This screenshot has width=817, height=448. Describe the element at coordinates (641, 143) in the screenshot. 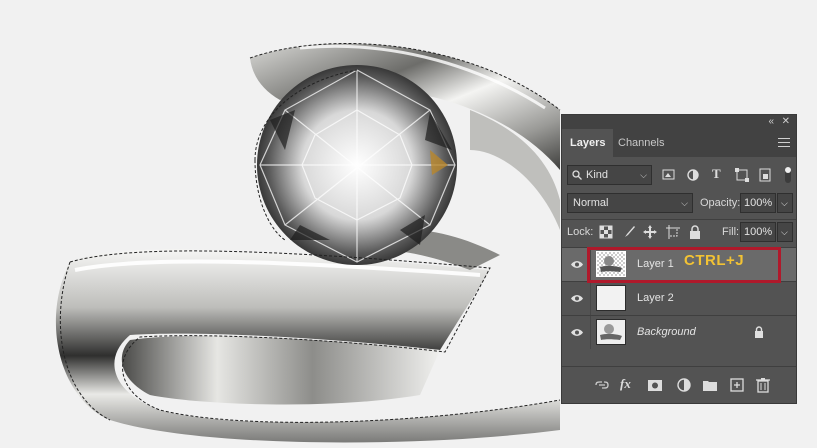

I see `tab-channels: Channels` at that location.